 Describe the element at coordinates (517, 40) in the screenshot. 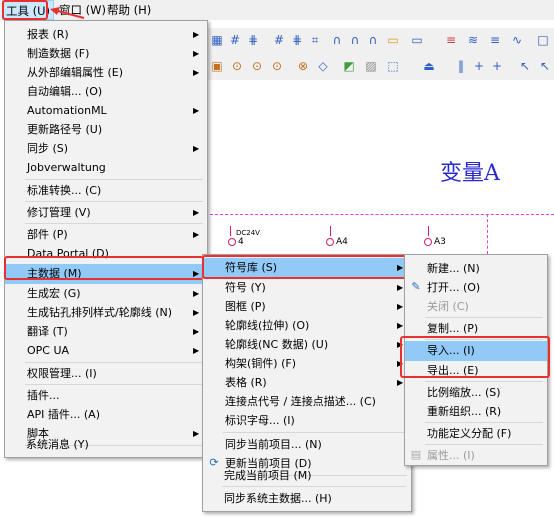

I see `cable-icon: ∿` at that location.